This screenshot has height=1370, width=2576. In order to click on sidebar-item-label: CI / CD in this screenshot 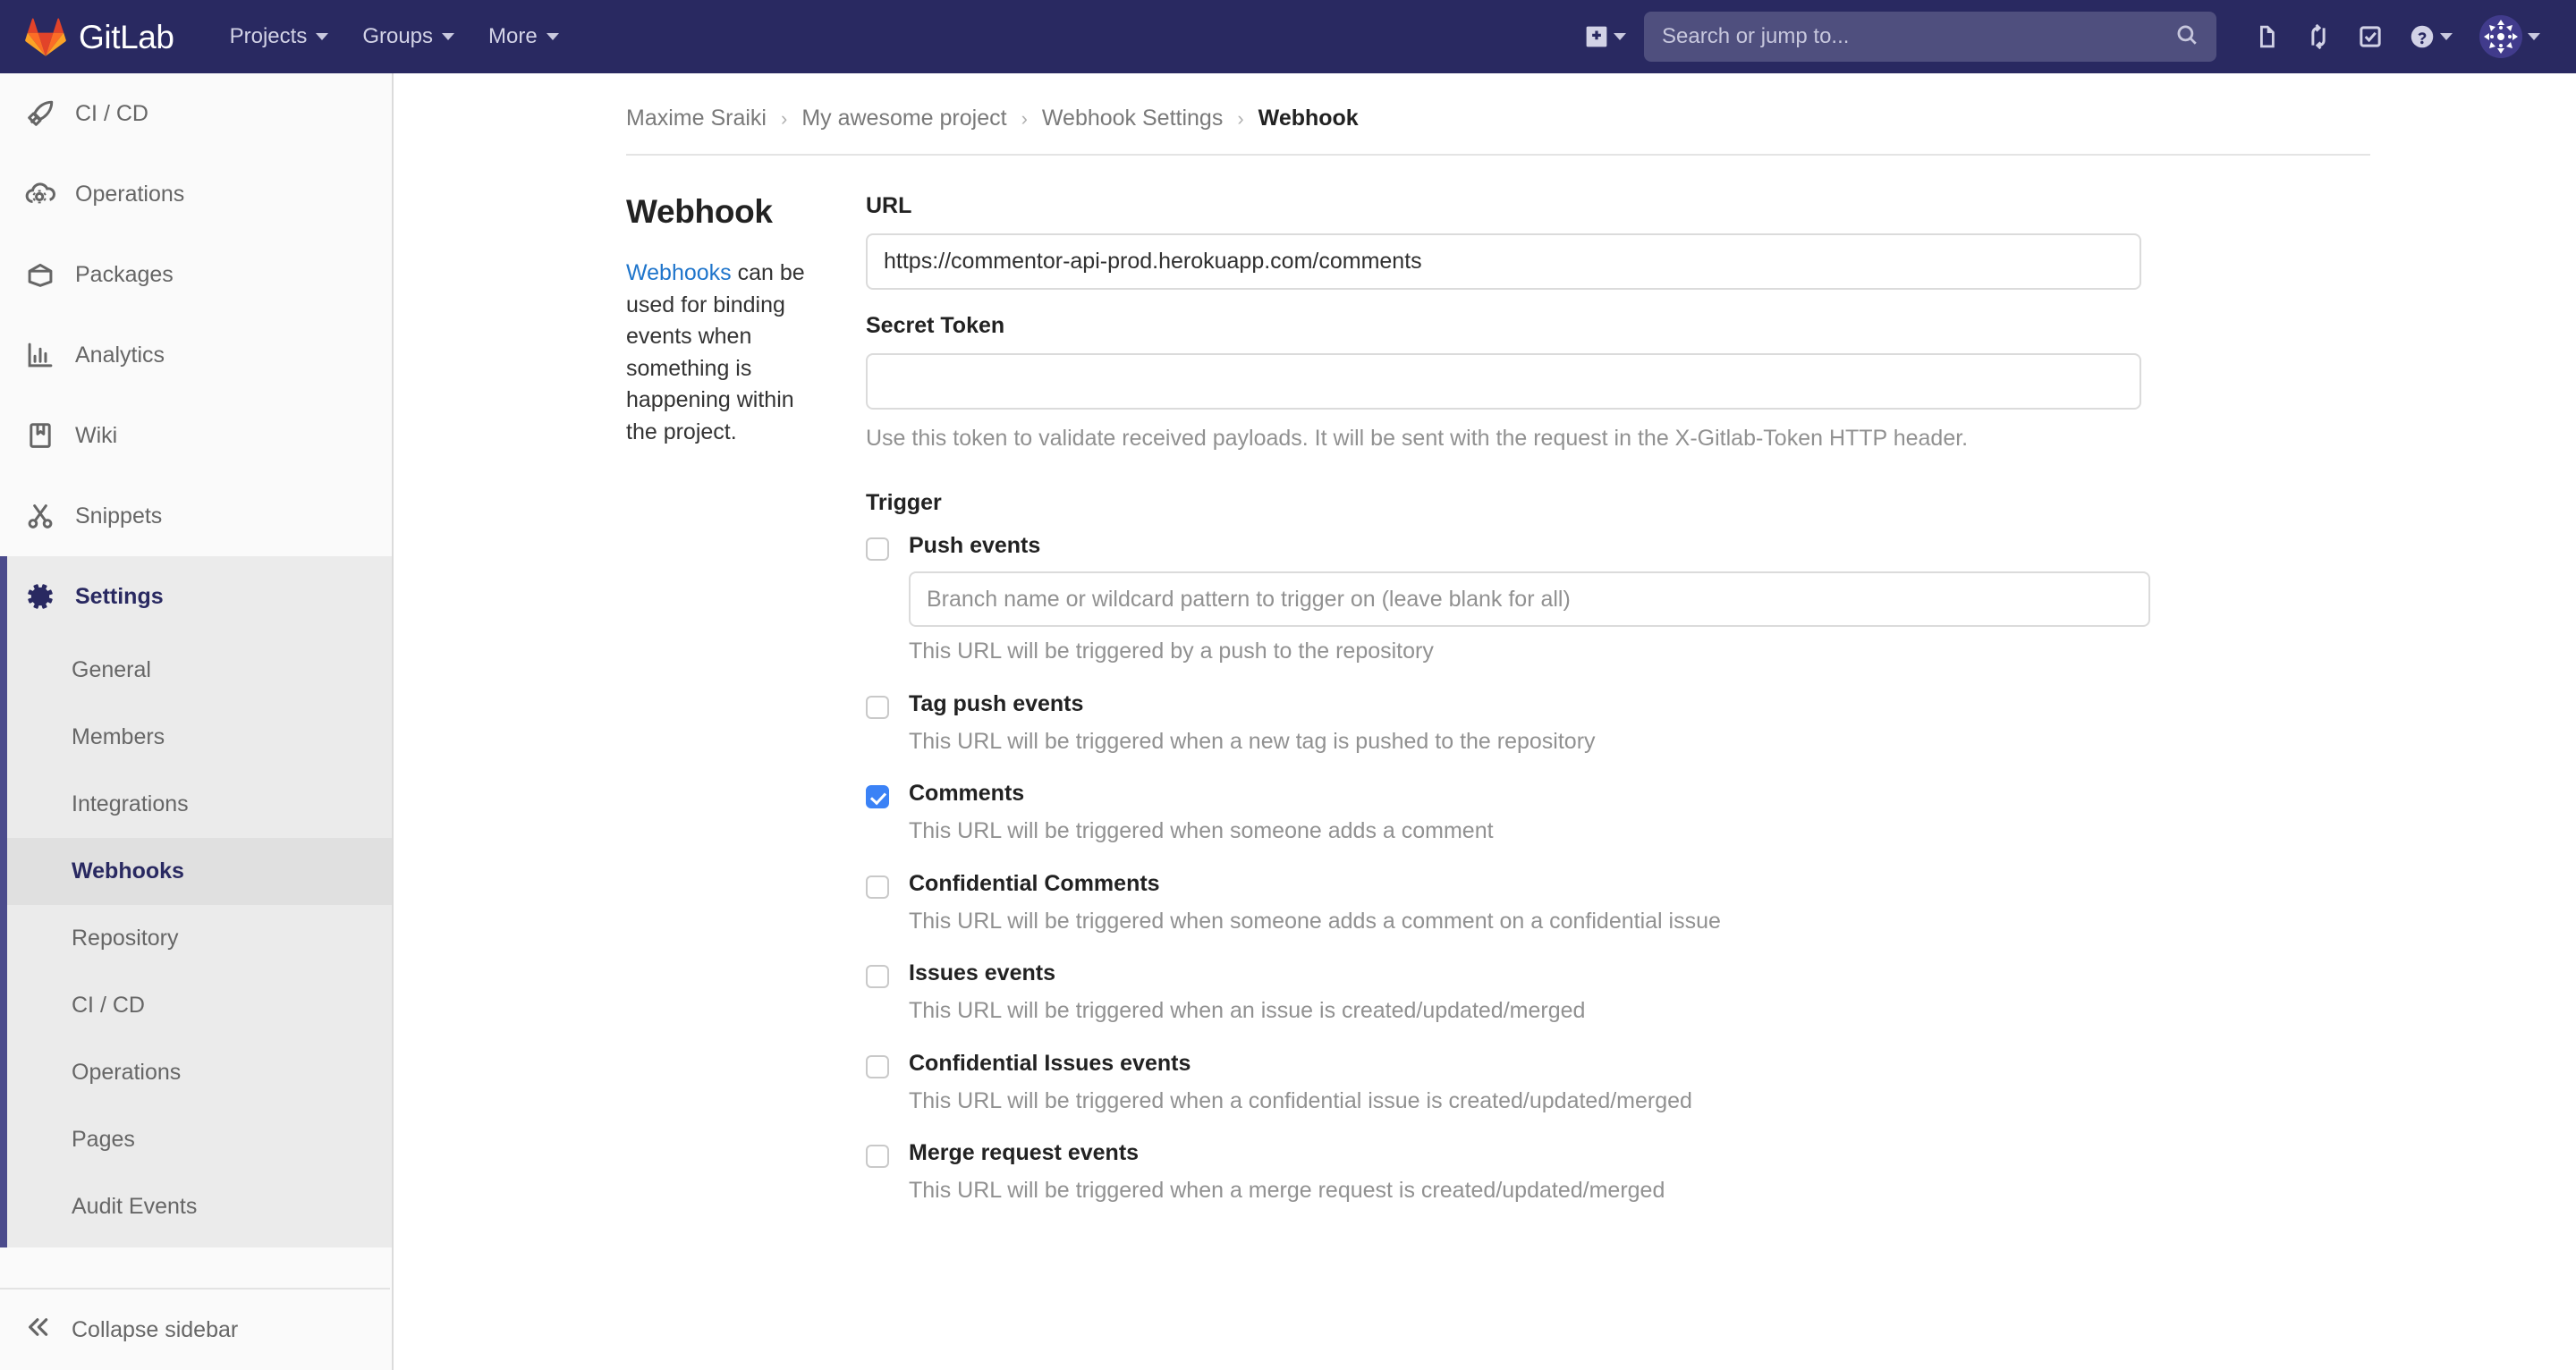, I will do `click(111, 113)`.